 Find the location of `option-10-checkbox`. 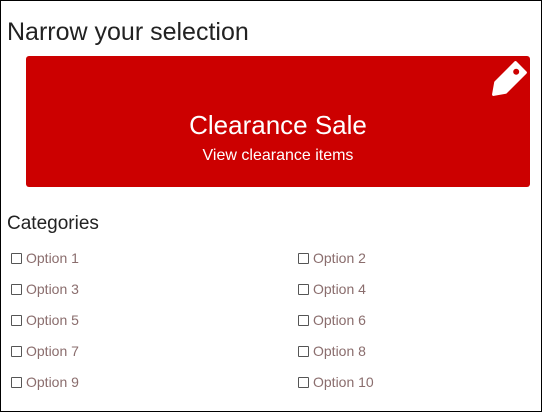

option-10-checkbox is located at coordinates (303, 382).